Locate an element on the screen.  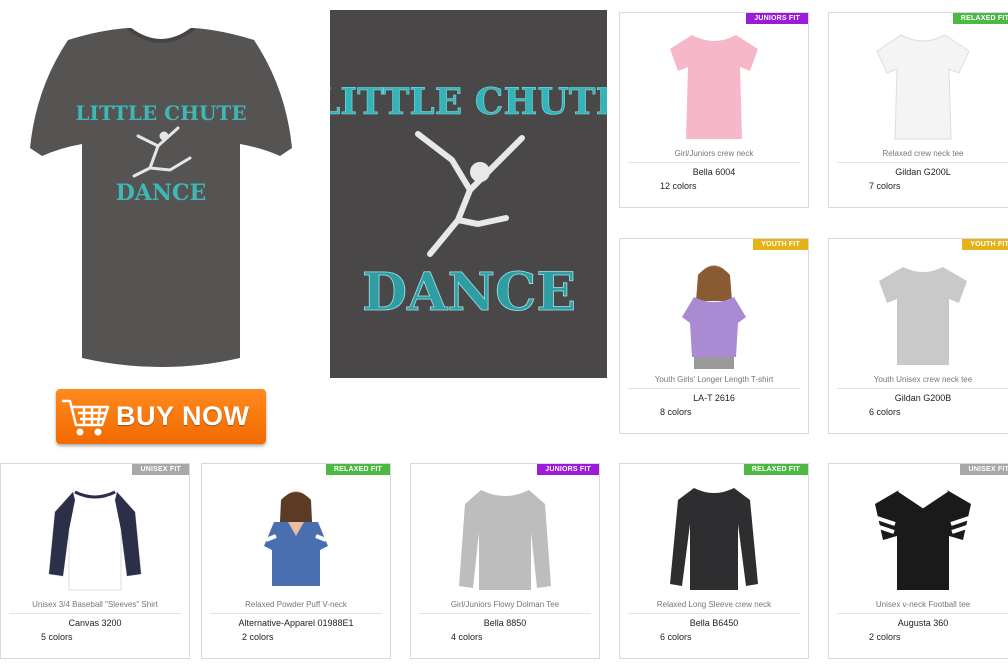
buy-now-label: BUY NOW is located at coordinates (183, 416).